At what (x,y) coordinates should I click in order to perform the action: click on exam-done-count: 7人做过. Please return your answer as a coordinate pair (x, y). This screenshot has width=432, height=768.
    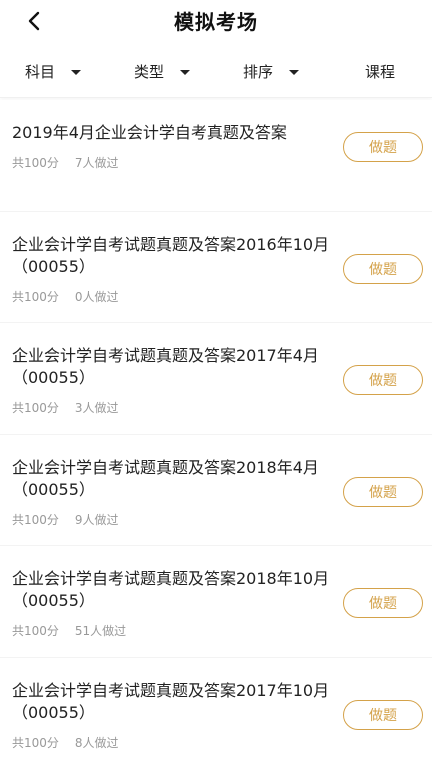
    Looking at the image, I should click on (96, 163).